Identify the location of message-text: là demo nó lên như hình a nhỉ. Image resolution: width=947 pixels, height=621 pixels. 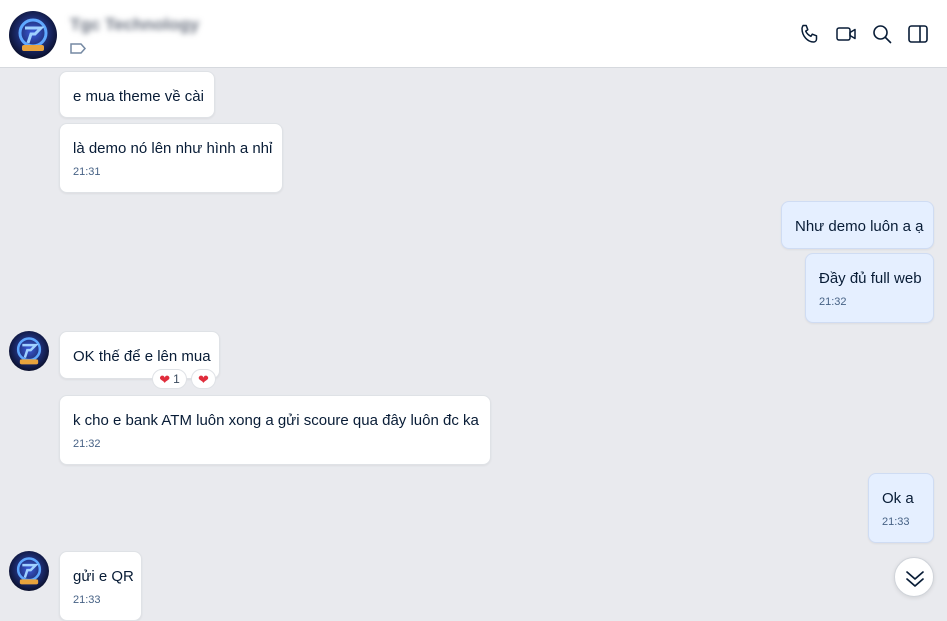
(173, 148).